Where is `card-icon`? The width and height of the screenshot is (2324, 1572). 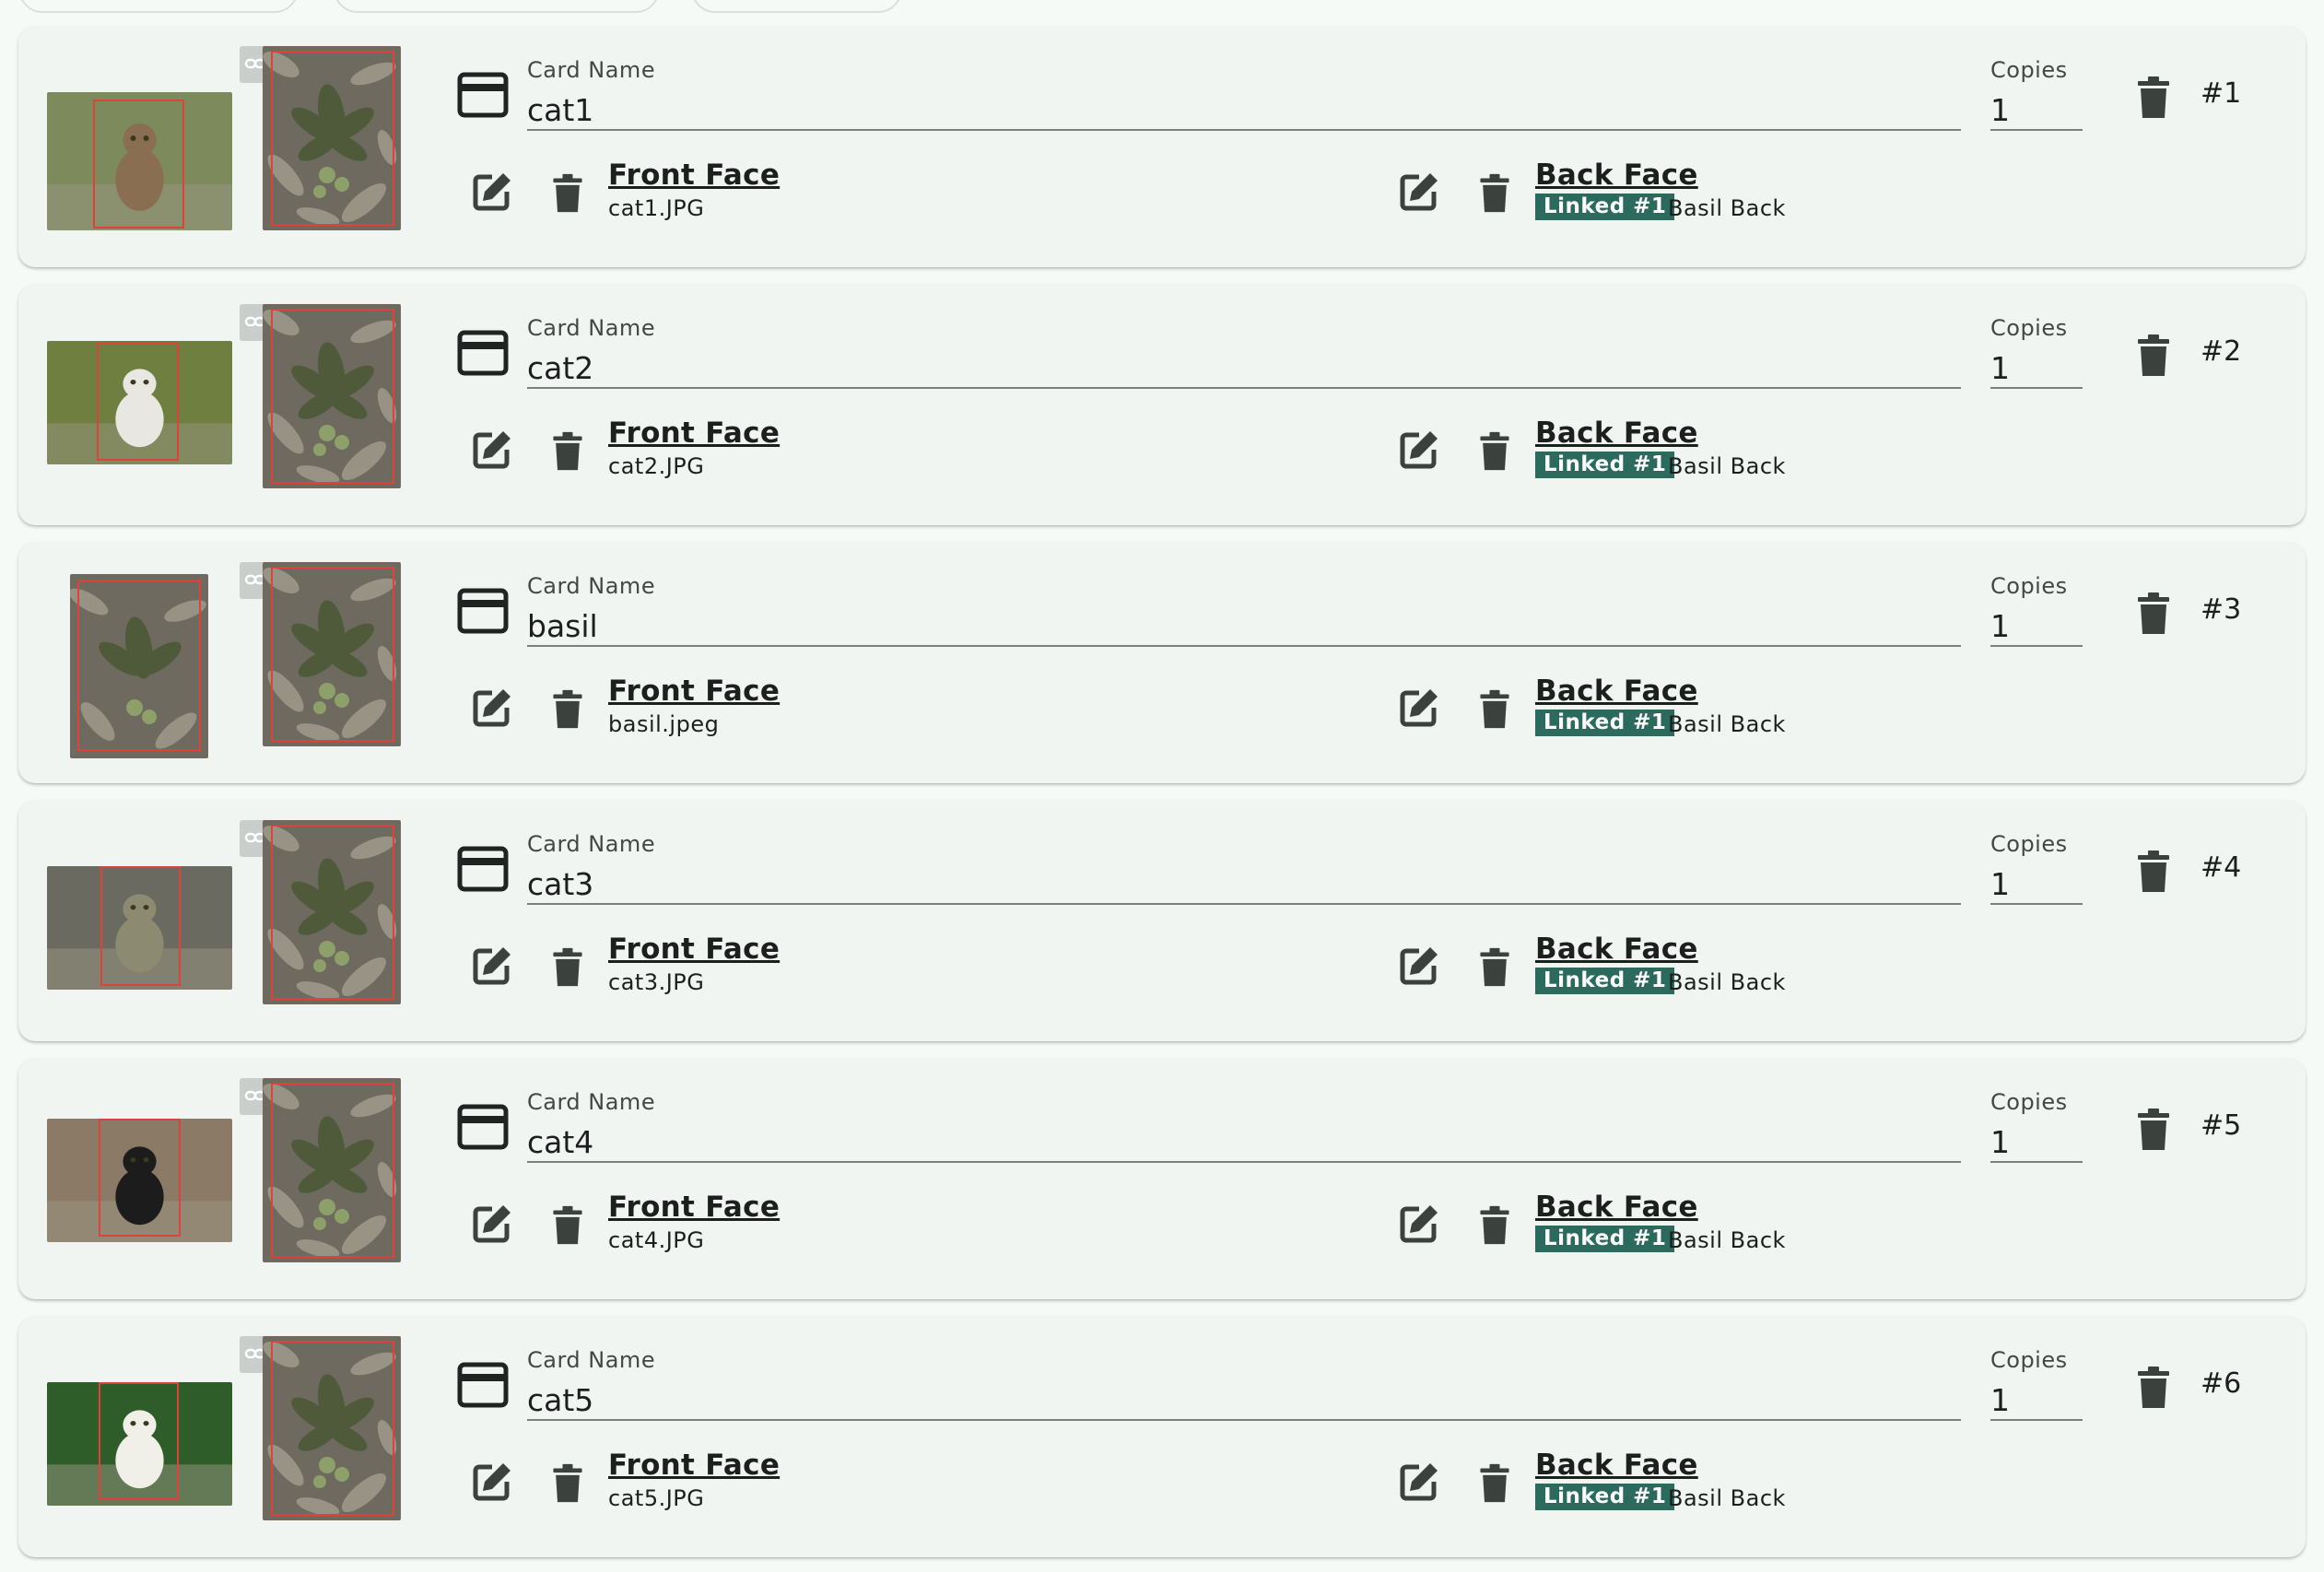
card-icon is located at coordinates (483, 869).